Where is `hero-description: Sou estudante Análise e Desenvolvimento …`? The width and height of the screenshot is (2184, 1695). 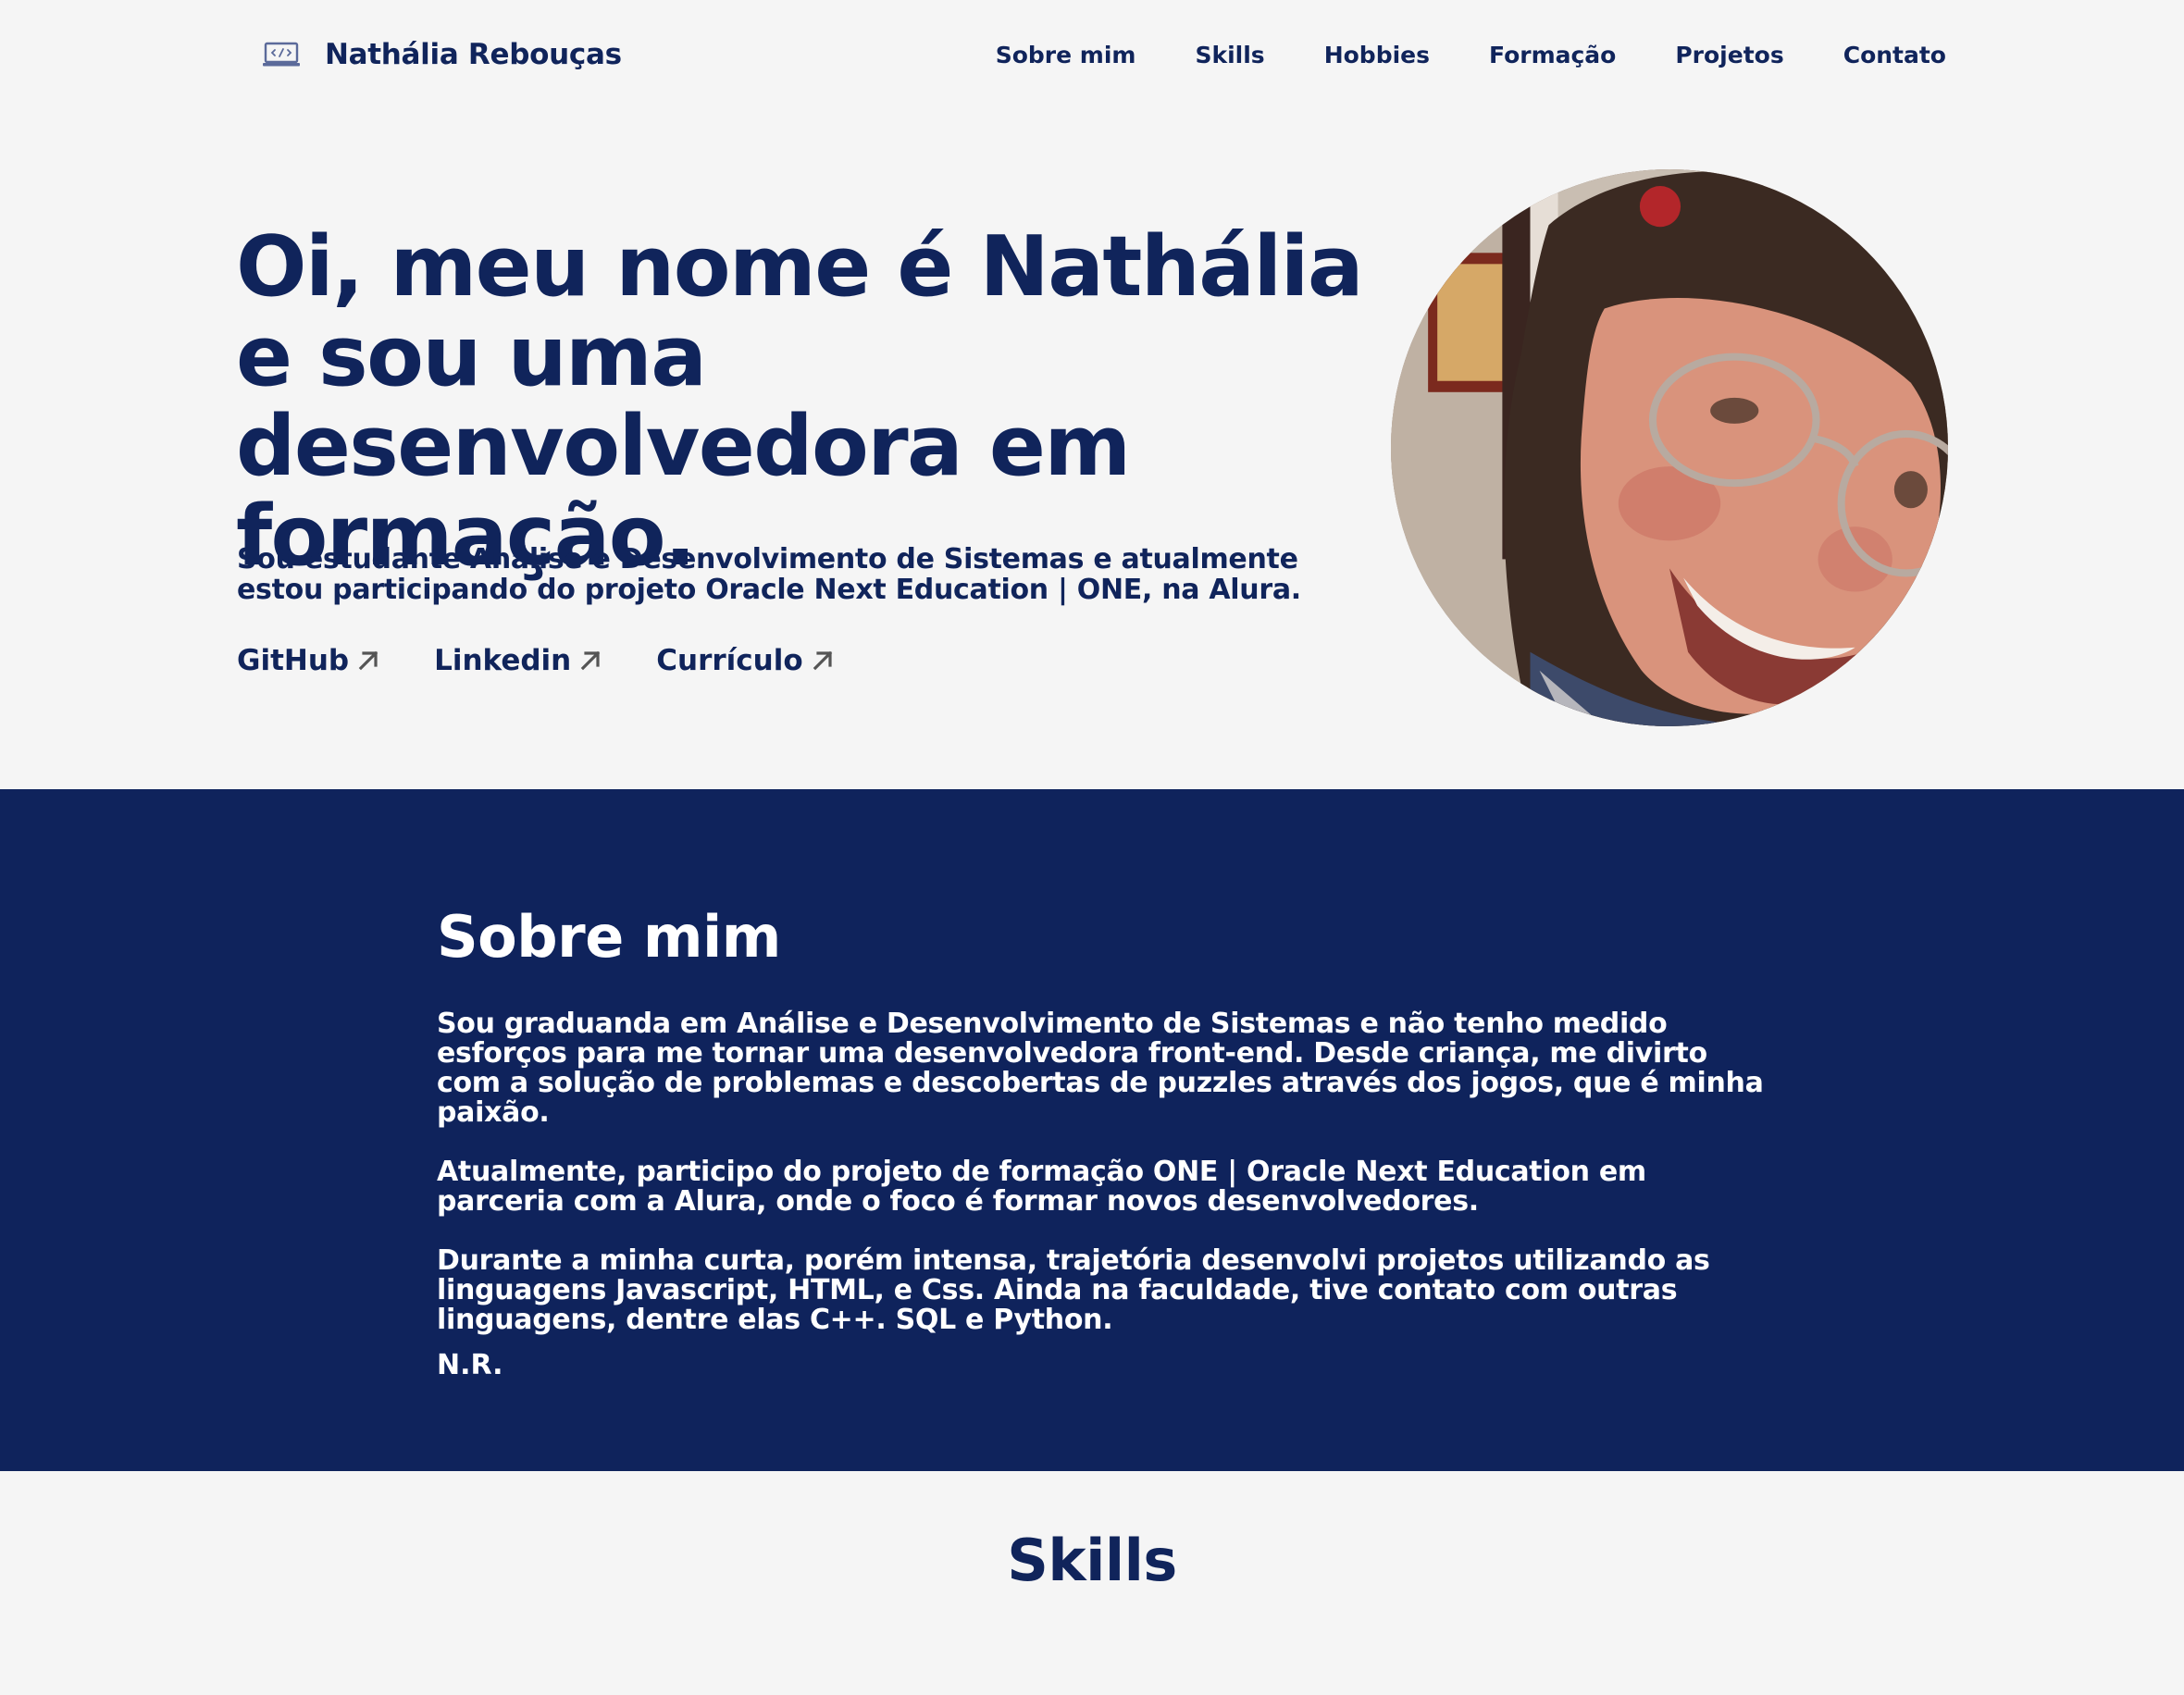
hero-description: Sou estudante Análise e Desenvolvimento … is located at coordinates (769, 575).